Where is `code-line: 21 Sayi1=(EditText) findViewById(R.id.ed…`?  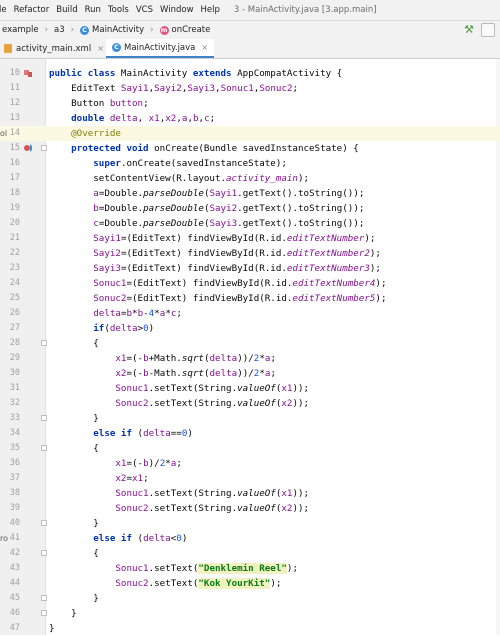
code-line: 21 Sayi1=(EditText) findViewById(R.id.ed… is located at coordinates (250, 238).